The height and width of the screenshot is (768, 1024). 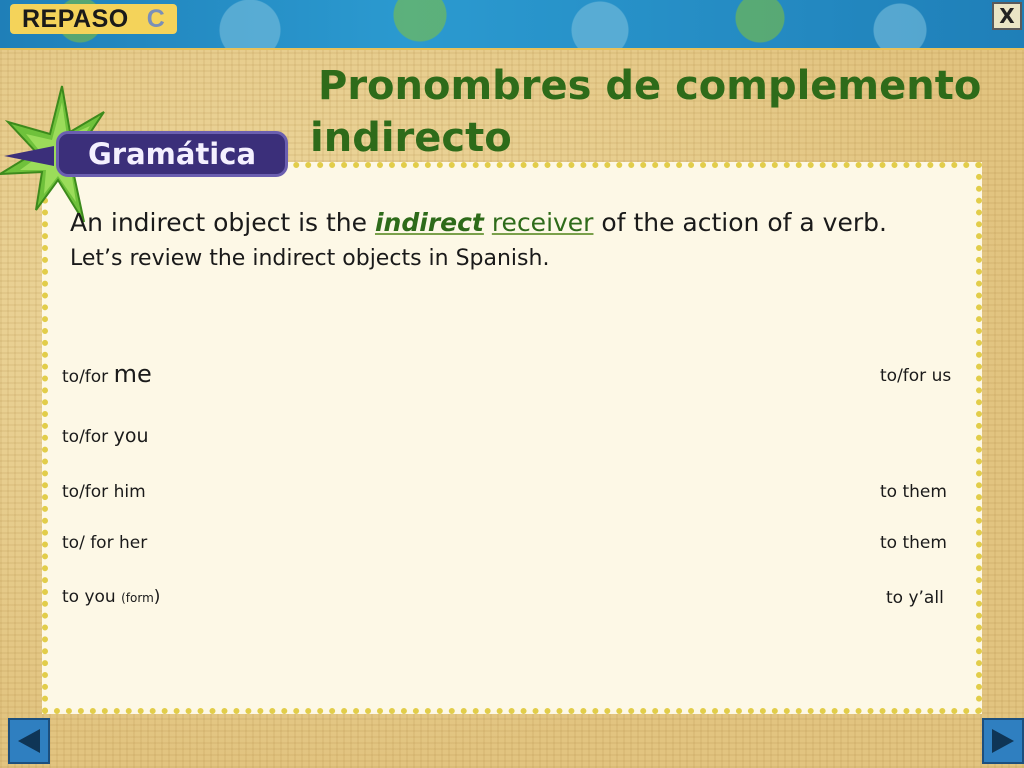 What do you see at coordinates (916, 376) in the screenshot?
I see `pronoun-us: to/for us` at bounding box center [916, 376].